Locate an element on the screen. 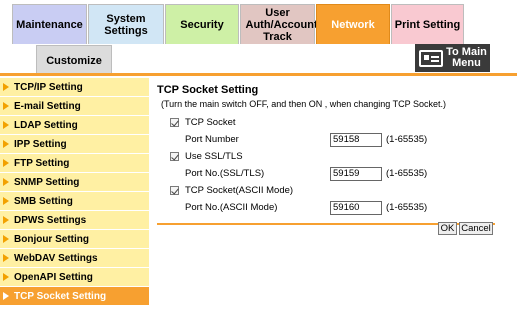  sidebar-item-tcp-ip-setting: TCP/IP Setting is located at coordinates (74, 87).